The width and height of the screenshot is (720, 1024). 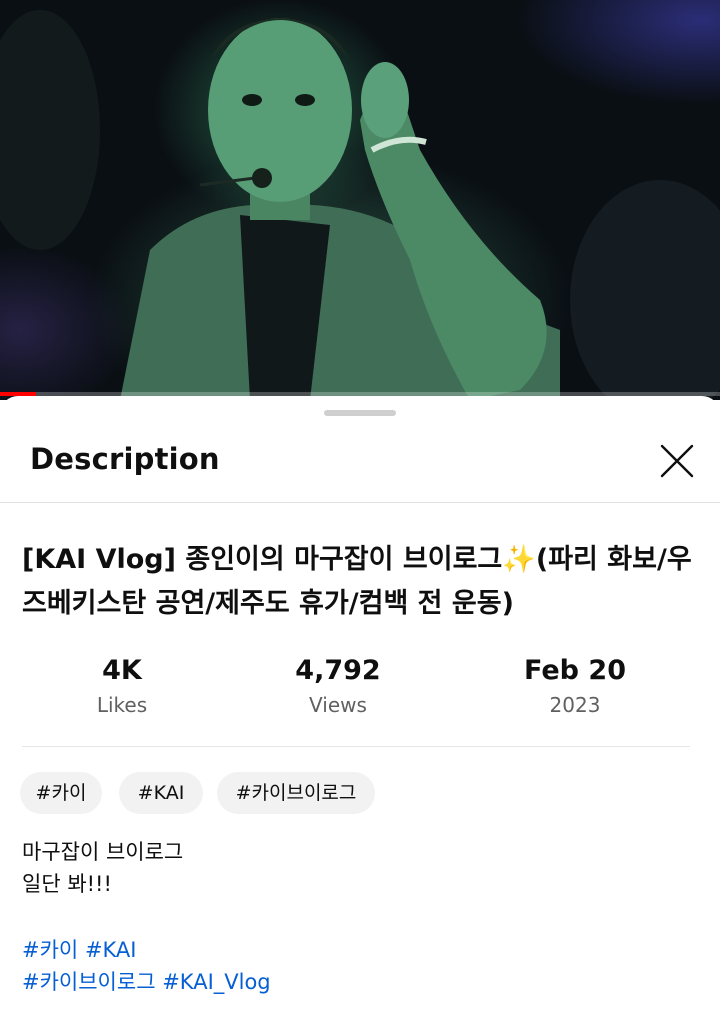 I want to click on sheet-drag-handle, so click(x=360, y=413).